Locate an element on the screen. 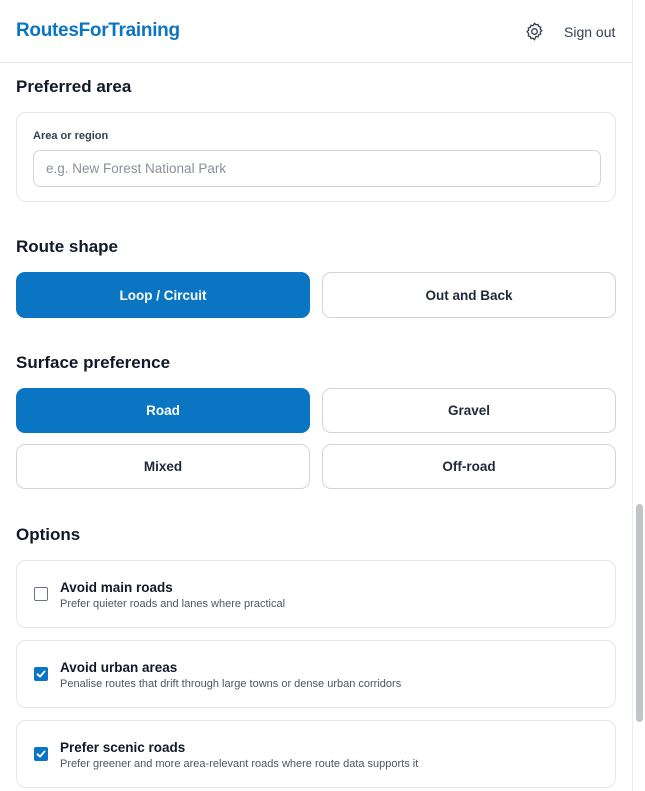  prefer-scenic-roads-checkbox is located at coordinates (41, 754).